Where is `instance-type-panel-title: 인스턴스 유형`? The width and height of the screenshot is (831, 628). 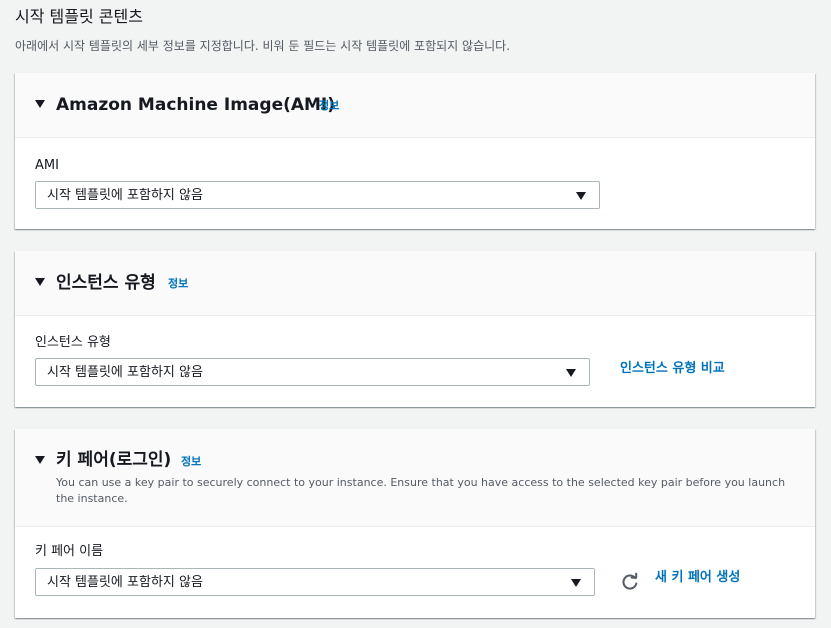
instance-type-panel-title: 인스턴스 유형 is located at coordinates (106, 283).